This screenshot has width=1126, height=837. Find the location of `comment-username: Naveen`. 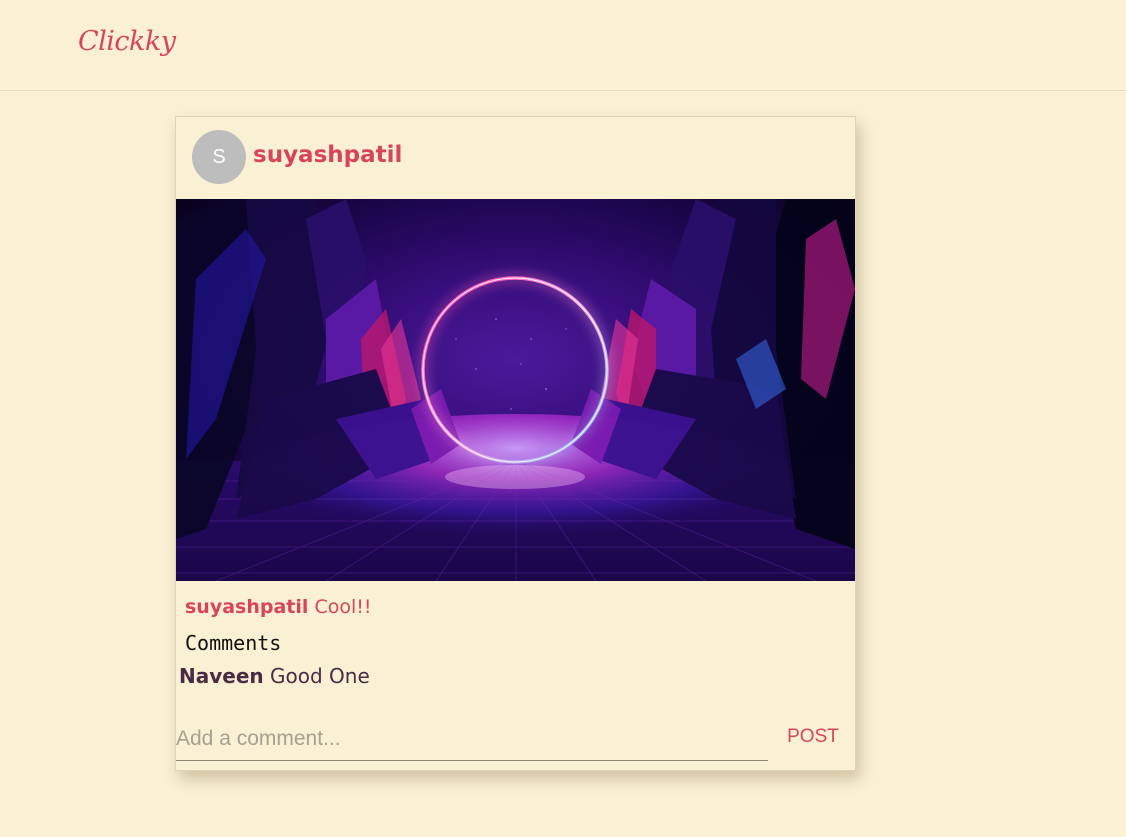

comment-username: Naveen is located at coordinates (221, 676).